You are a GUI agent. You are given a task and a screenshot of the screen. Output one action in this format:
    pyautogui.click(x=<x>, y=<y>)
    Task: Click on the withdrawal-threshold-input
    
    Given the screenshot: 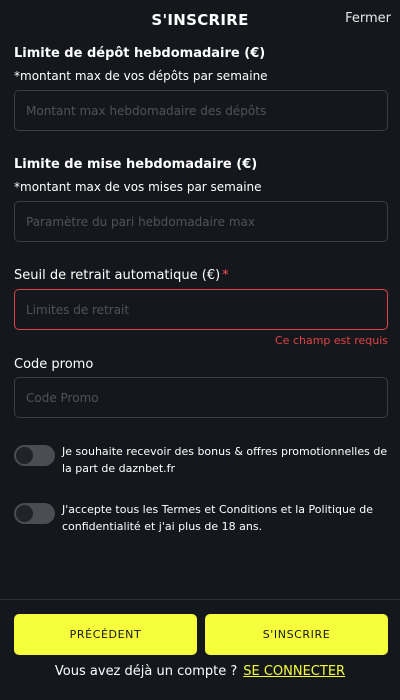 What is the action you would take?
    pyautogui.click(x=201, y=309)
    